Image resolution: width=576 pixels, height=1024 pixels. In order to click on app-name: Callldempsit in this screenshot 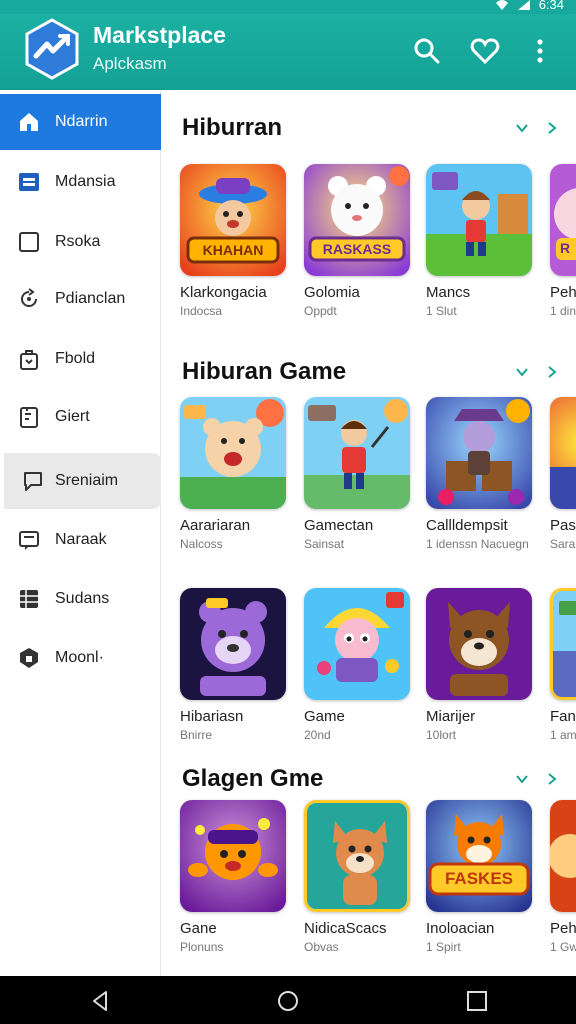, I will do `click(467, 525)`.